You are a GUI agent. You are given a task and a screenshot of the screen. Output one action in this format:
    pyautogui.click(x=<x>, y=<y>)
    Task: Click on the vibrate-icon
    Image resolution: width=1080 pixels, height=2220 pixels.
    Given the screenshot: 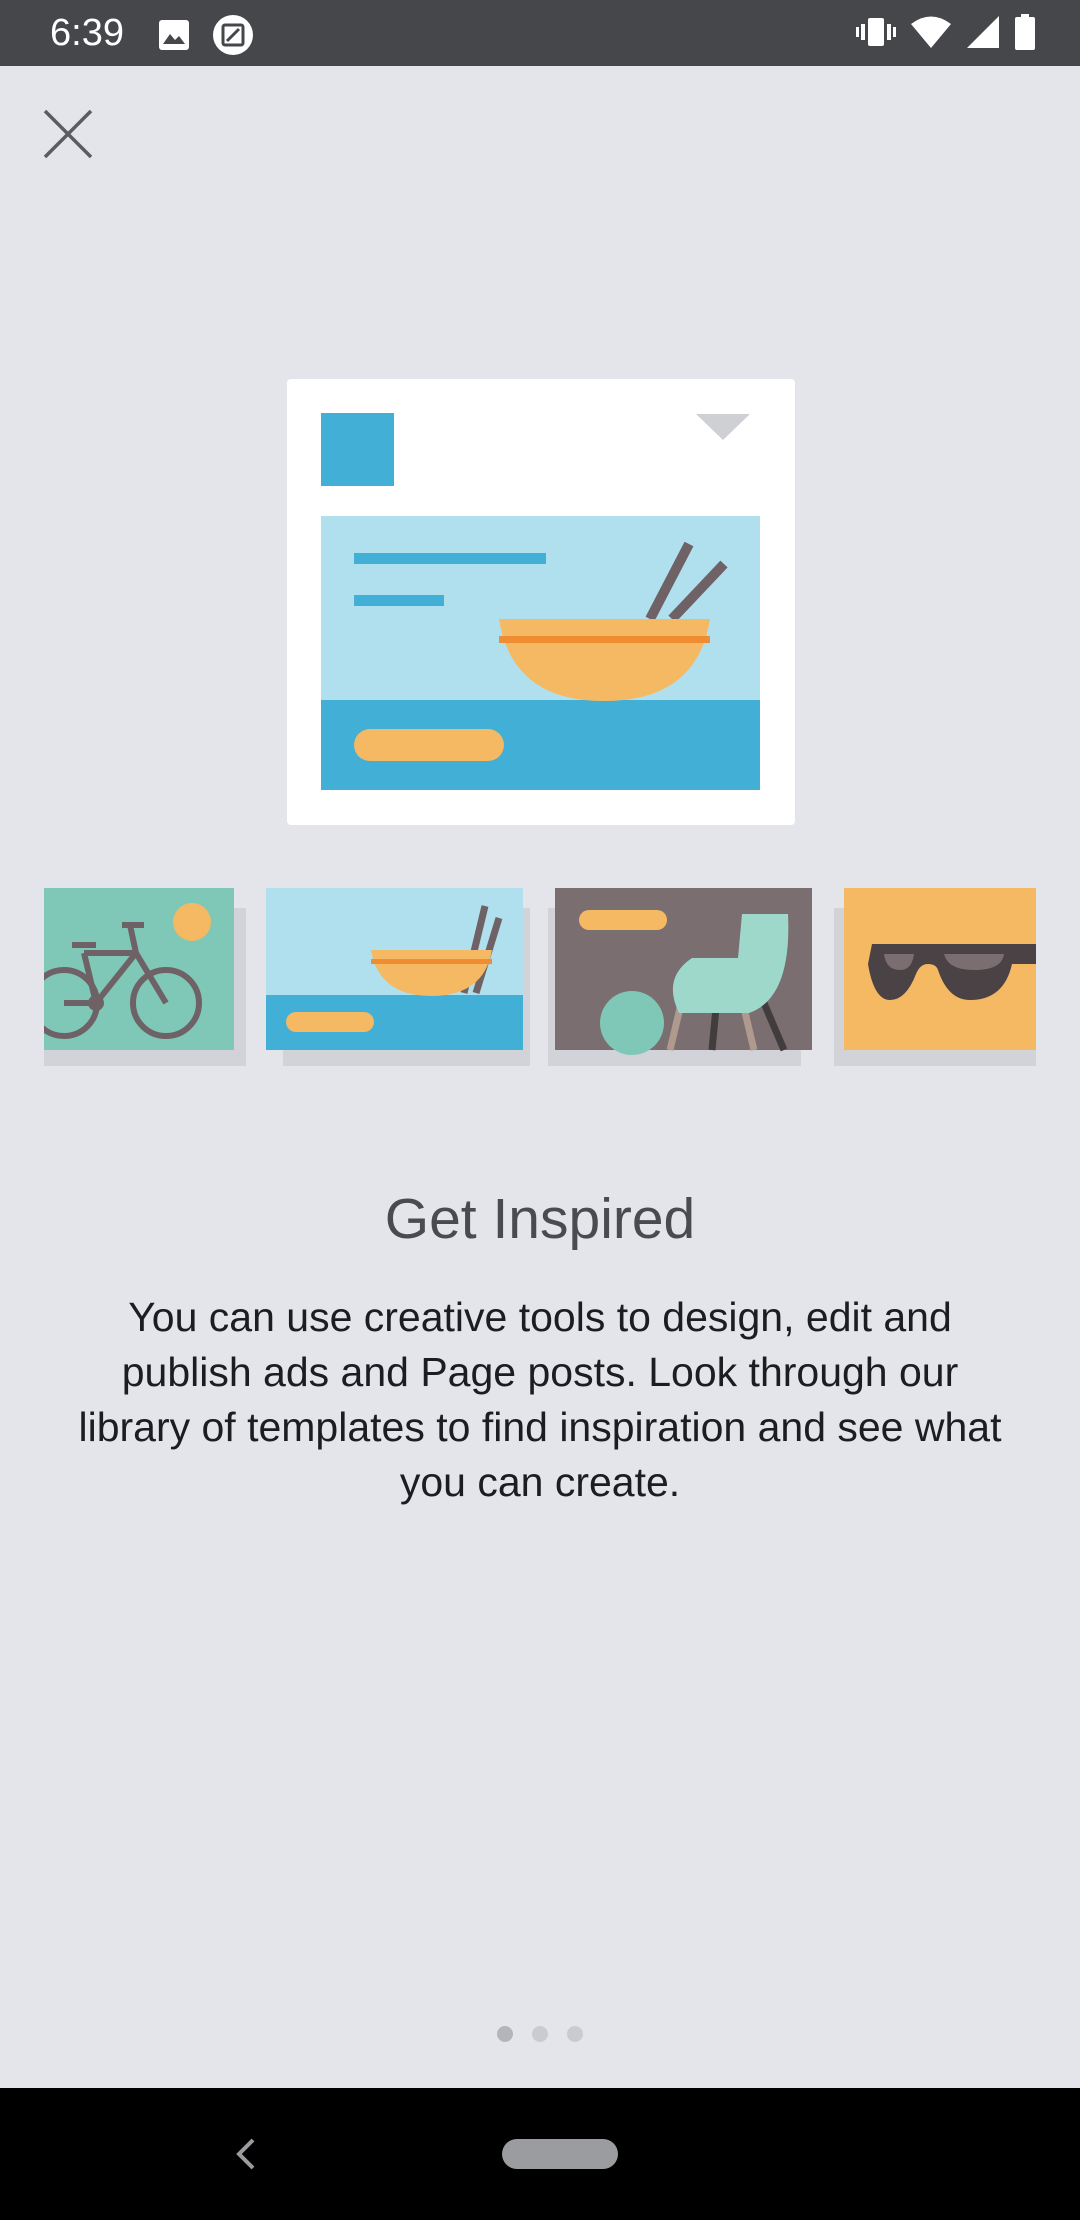 What is the action you would take?
    pyautogui.click(x=876, y=34)
    